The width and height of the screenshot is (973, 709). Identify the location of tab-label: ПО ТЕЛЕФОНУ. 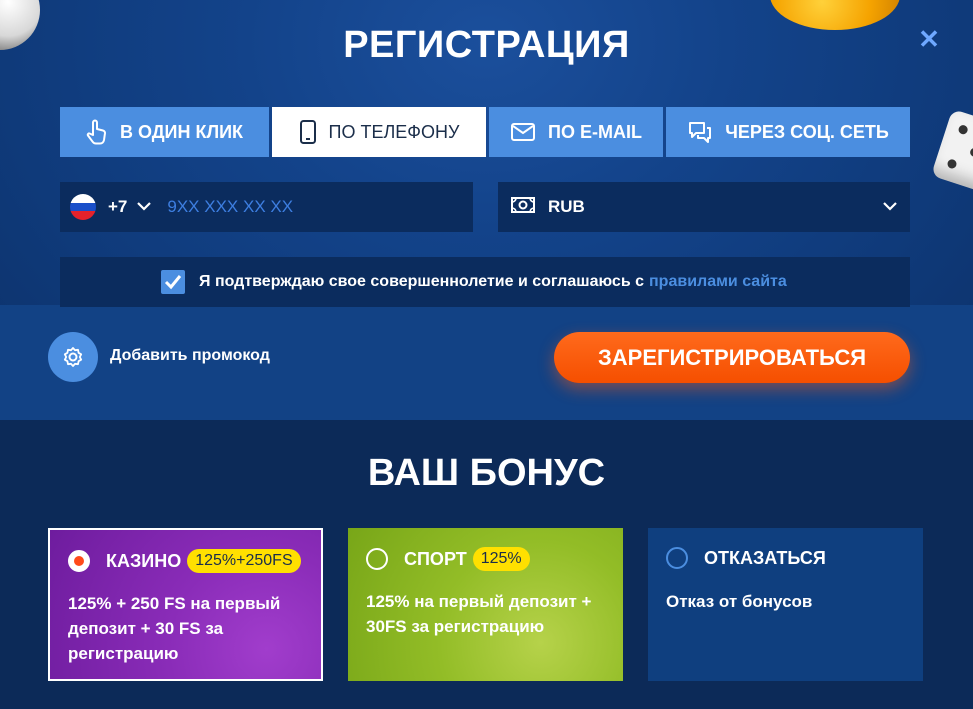
(394, 131).